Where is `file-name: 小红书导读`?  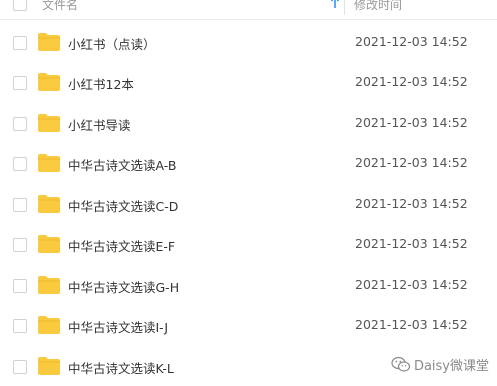
file-name: 小红书导读 is located at coordinates (99, 124).